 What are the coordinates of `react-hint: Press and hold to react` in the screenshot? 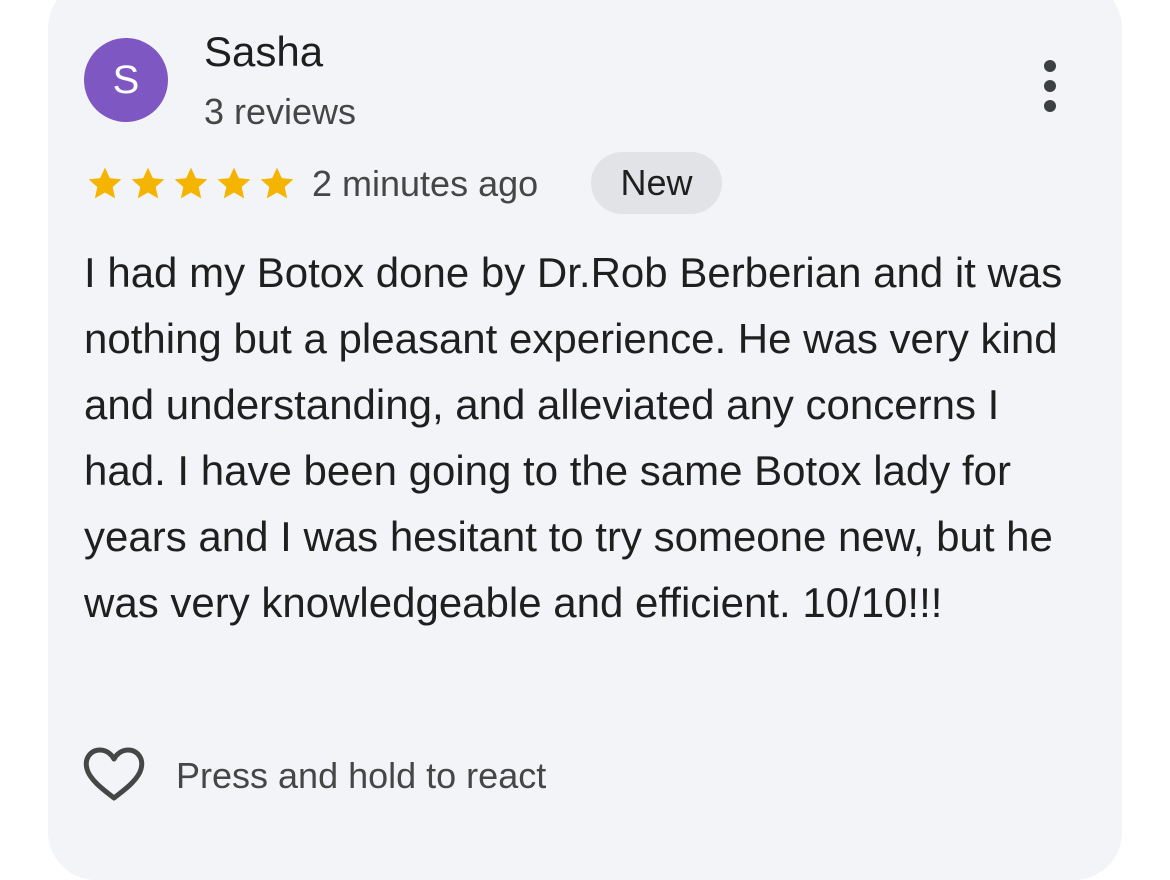 It's located at (361, 776).